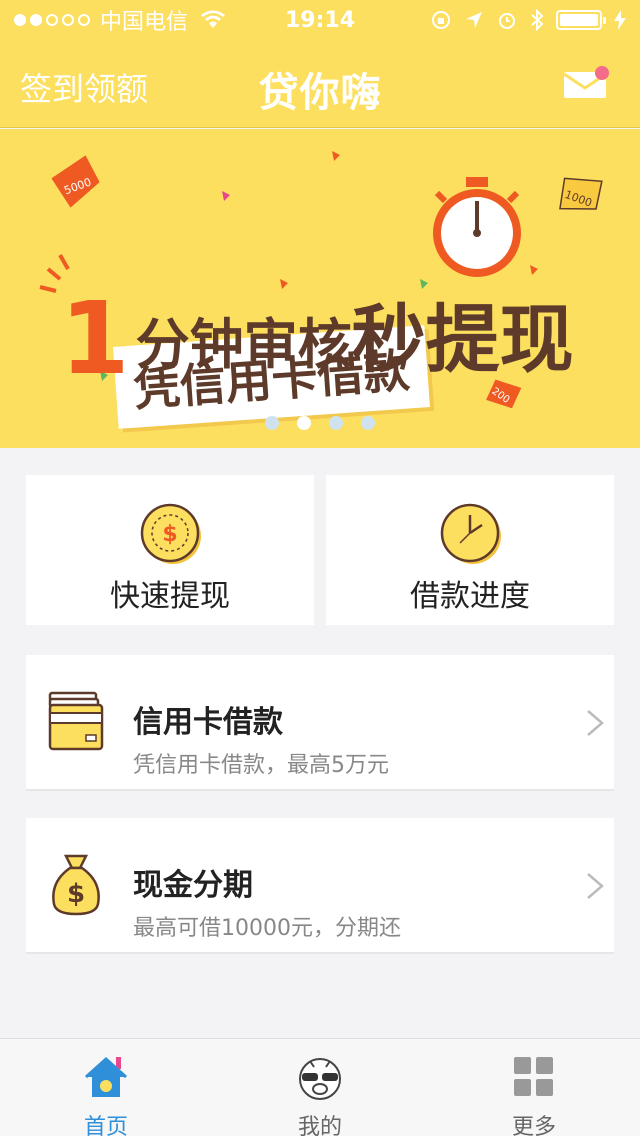  I want to click on carrier-name: 中国电信, so click(144, 22).